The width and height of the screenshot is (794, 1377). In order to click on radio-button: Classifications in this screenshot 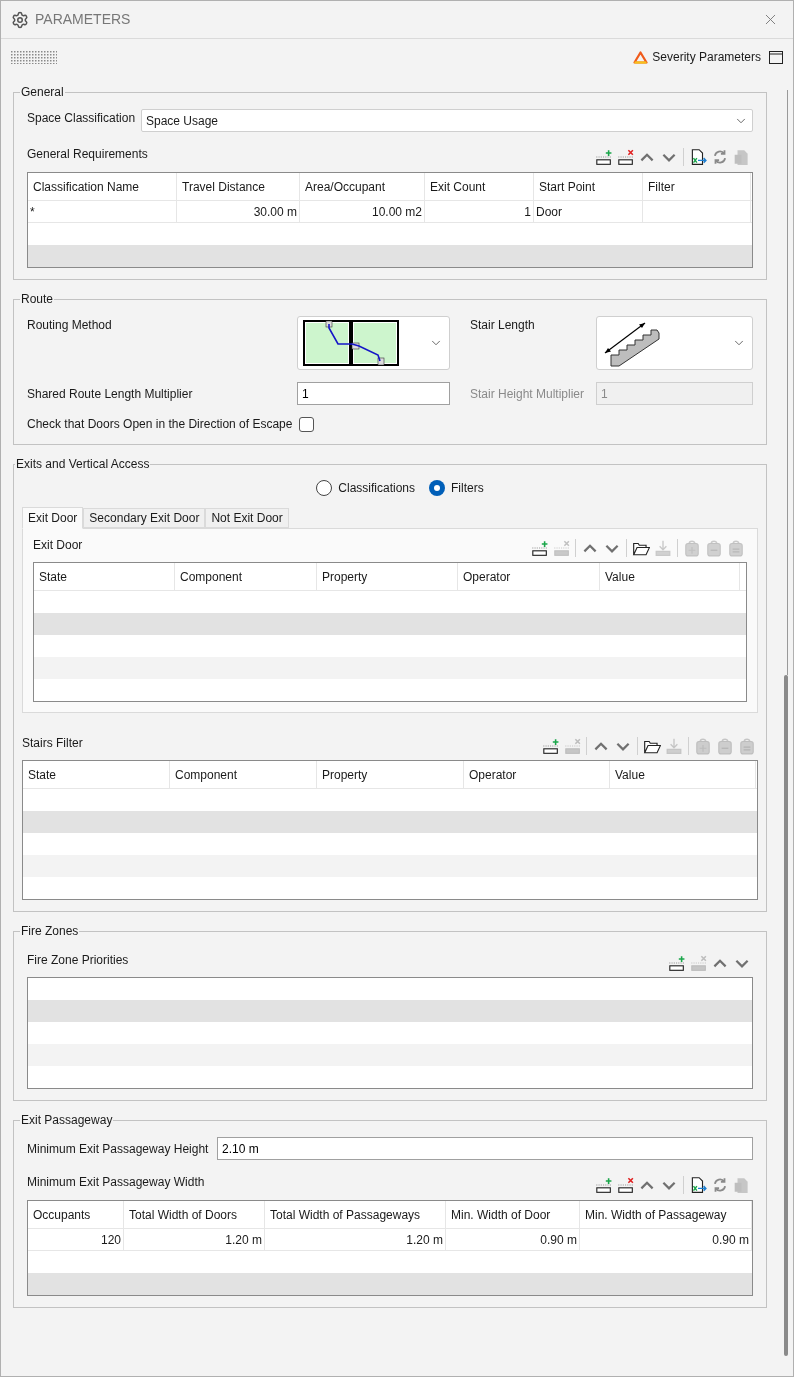, I will do `click(365, 488)`.